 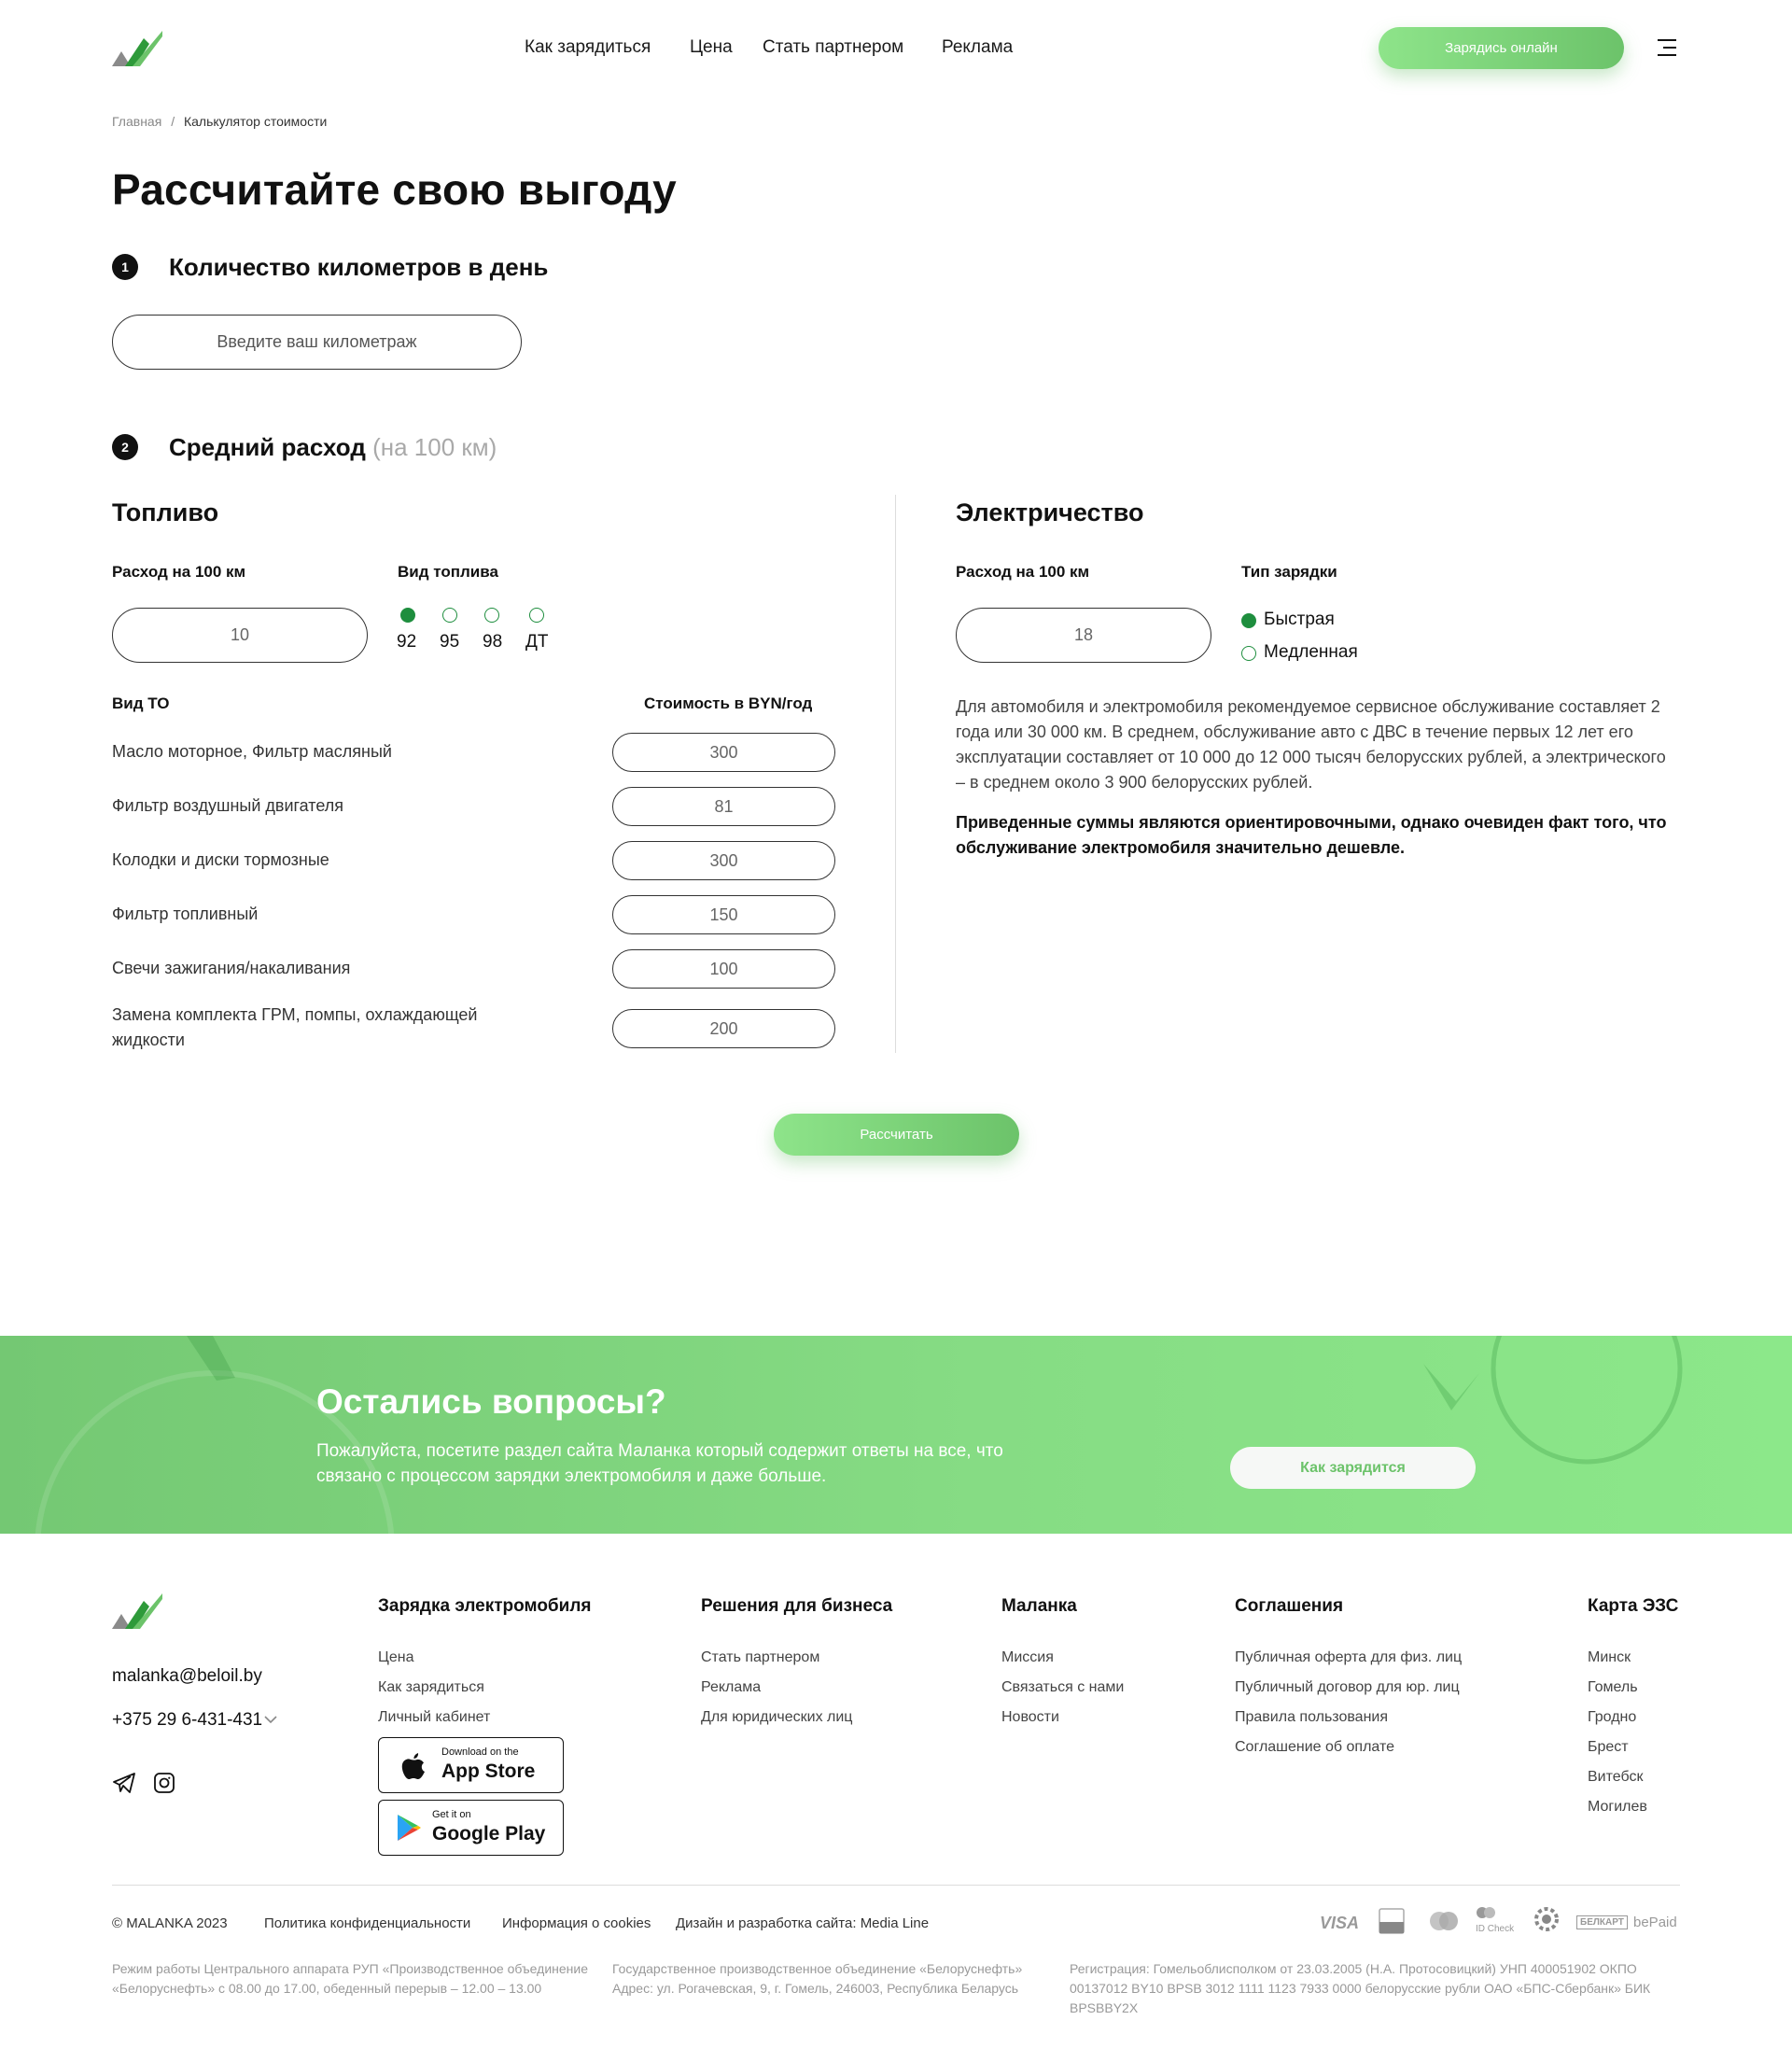 What do you see at coordinates (1655, 1922) in the screenshot?
I see `bepaid-logo: bePaid` at bounding box center [1655, 1922].